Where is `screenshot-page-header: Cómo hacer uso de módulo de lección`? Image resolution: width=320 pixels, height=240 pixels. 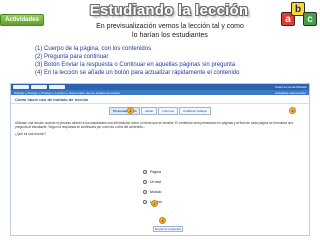 screenshot-page-header: Cómo hacer uso de módulo de lección is located at coordinates (160, 99).